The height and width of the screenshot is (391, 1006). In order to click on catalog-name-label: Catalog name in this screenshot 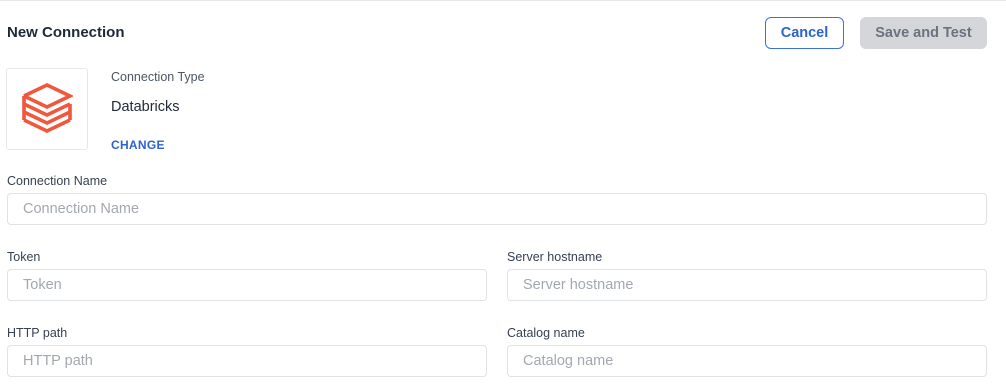, I will do `click(546, 333)`.